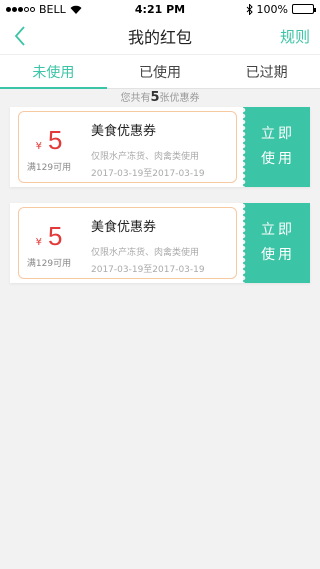  What do you see at coordinates (135, 98) in the screenshot?
I see `summary-prefix: 您共有` at bounding box center [135, 98].